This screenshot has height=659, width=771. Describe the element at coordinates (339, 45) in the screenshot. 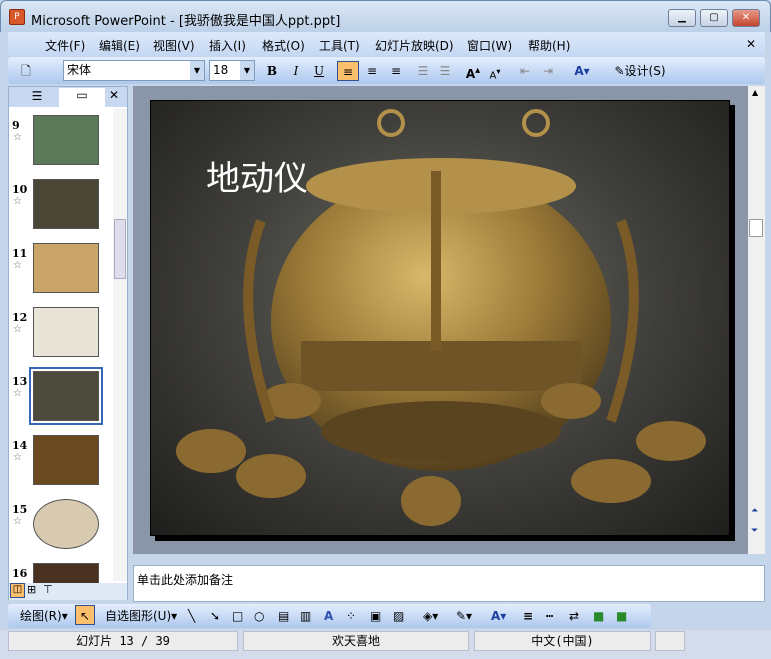

I see `menu-tools: 工具(T)` at that location.